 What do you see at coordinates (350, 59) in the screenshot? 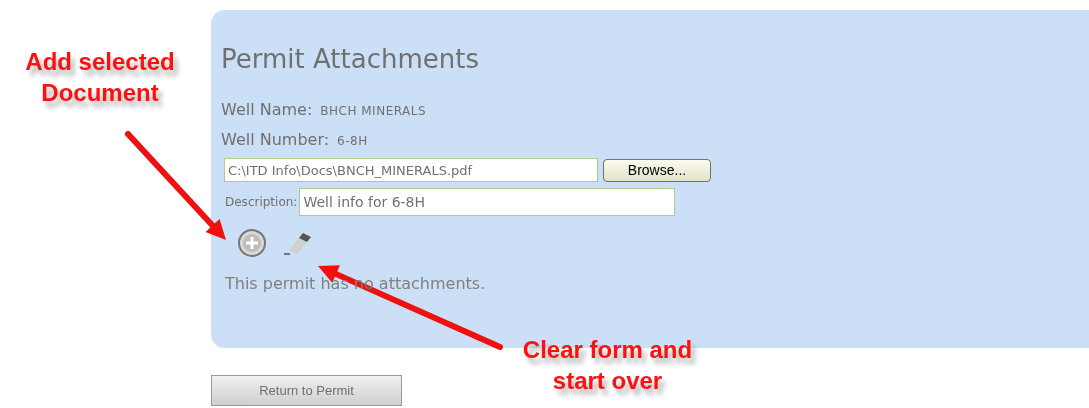
I see `panel-title: Permit Attachments` at bounding box center [350, 59].